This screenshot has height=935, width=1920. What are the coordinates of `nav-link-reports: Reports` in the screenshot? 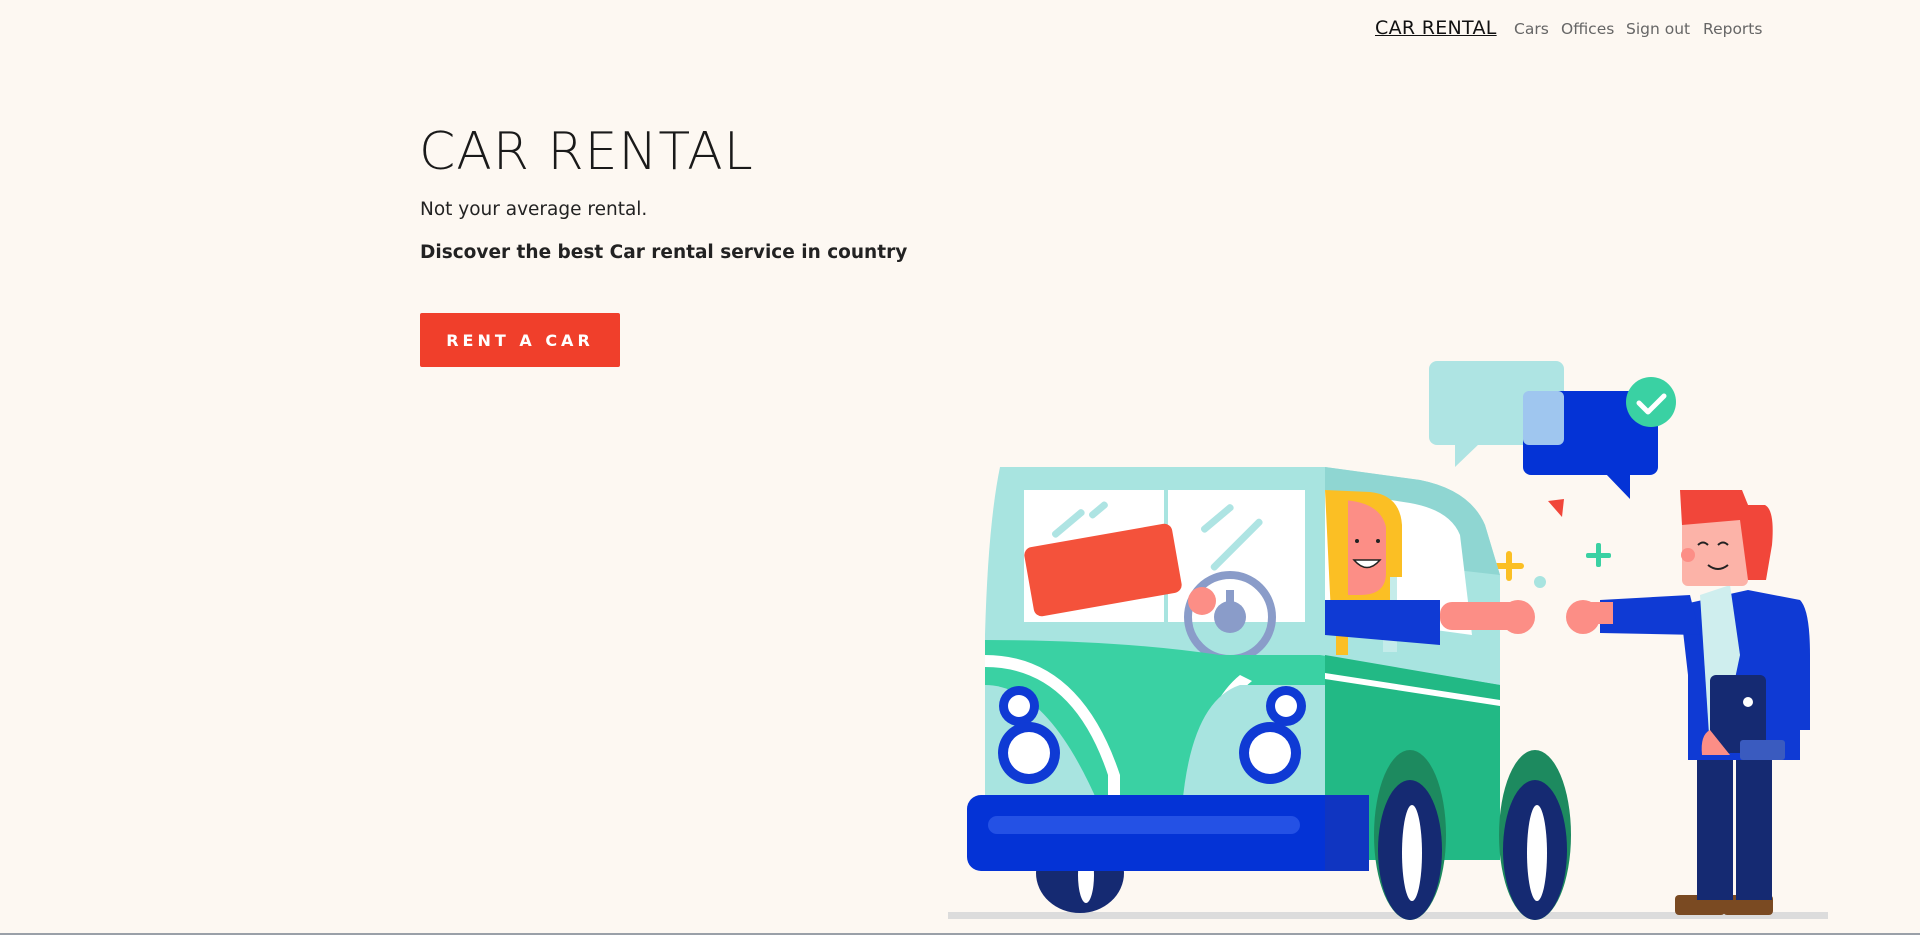 It's located at (1732, 29).